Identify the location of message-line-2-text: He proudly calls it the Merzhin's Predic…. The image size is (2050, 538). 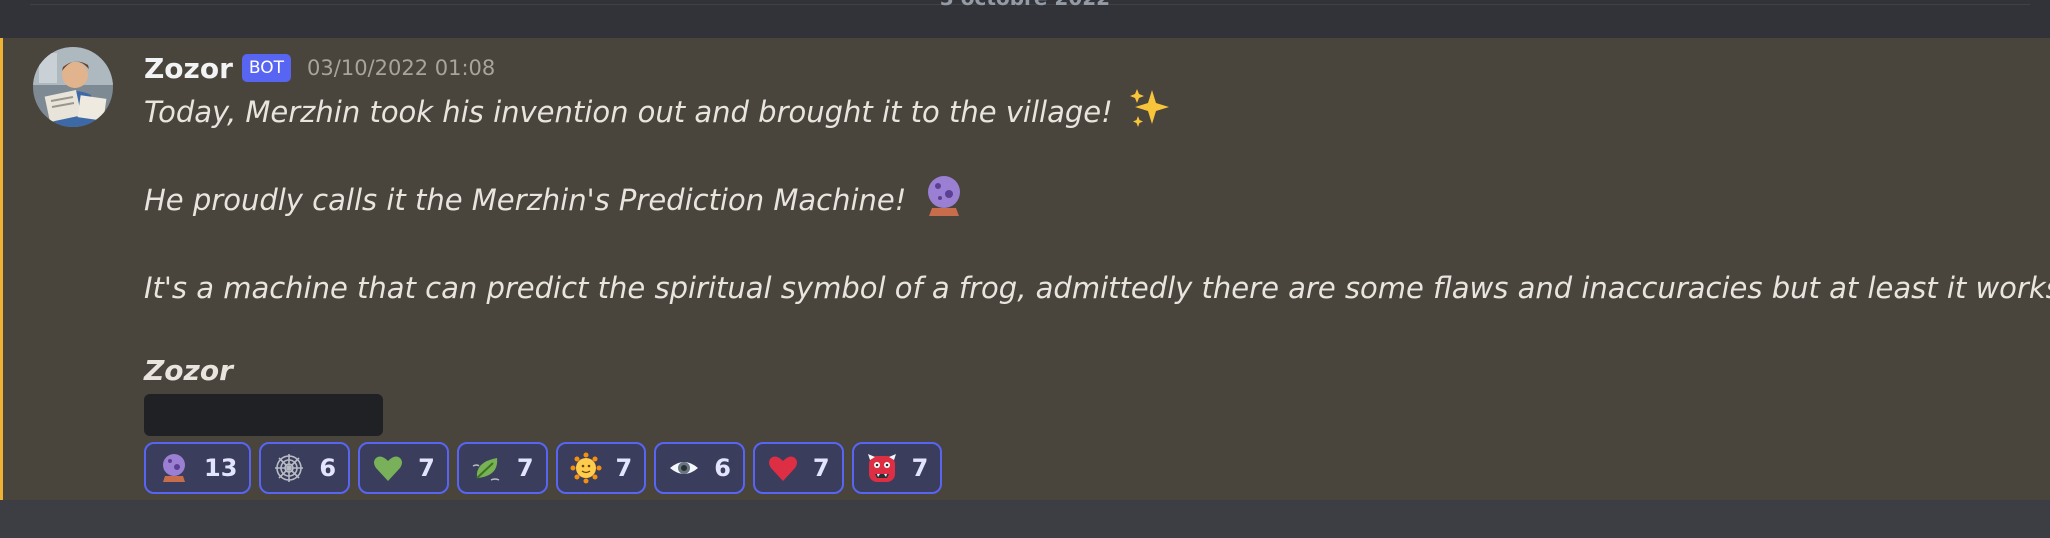
(525, 200).